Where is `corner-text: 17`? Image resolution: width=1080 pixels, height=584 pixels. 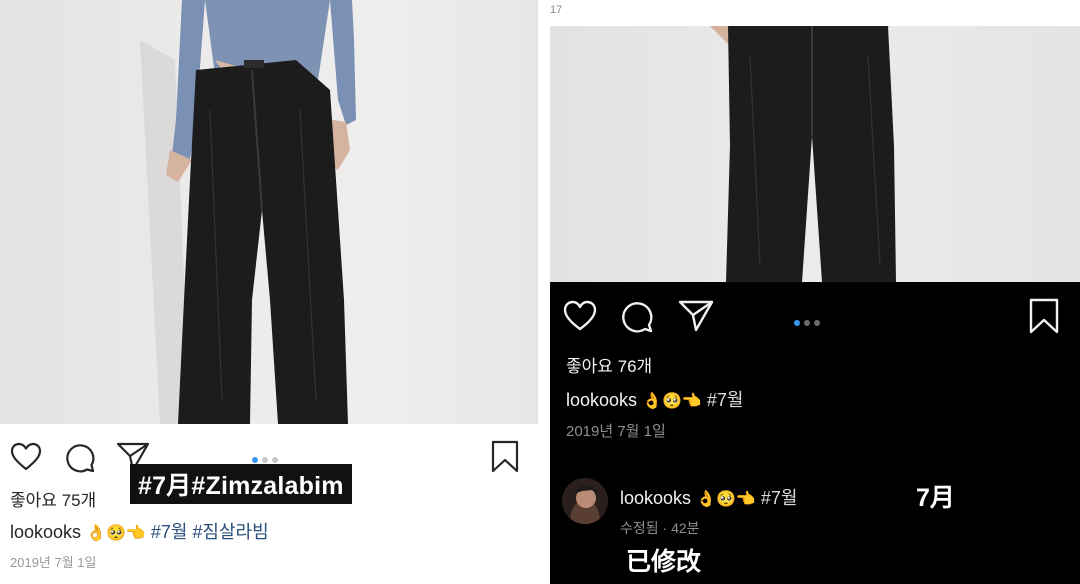
corner-text: 17 is located at coordinates (556, 10).